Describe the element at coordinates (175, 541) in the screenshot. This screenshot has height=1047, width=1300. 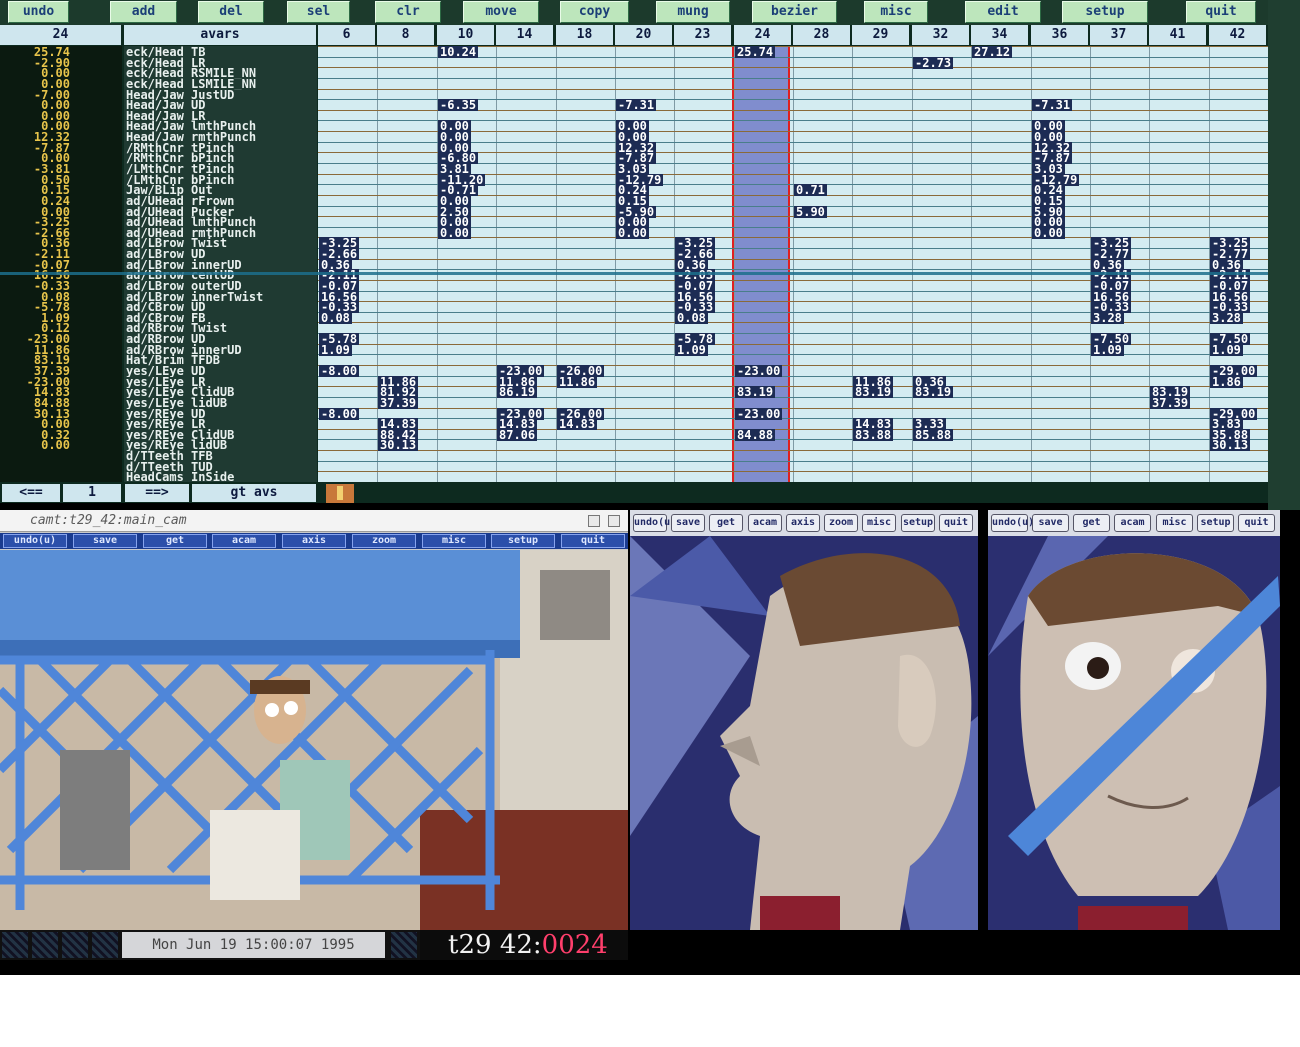
I see `camera-get-button: get` at that location.